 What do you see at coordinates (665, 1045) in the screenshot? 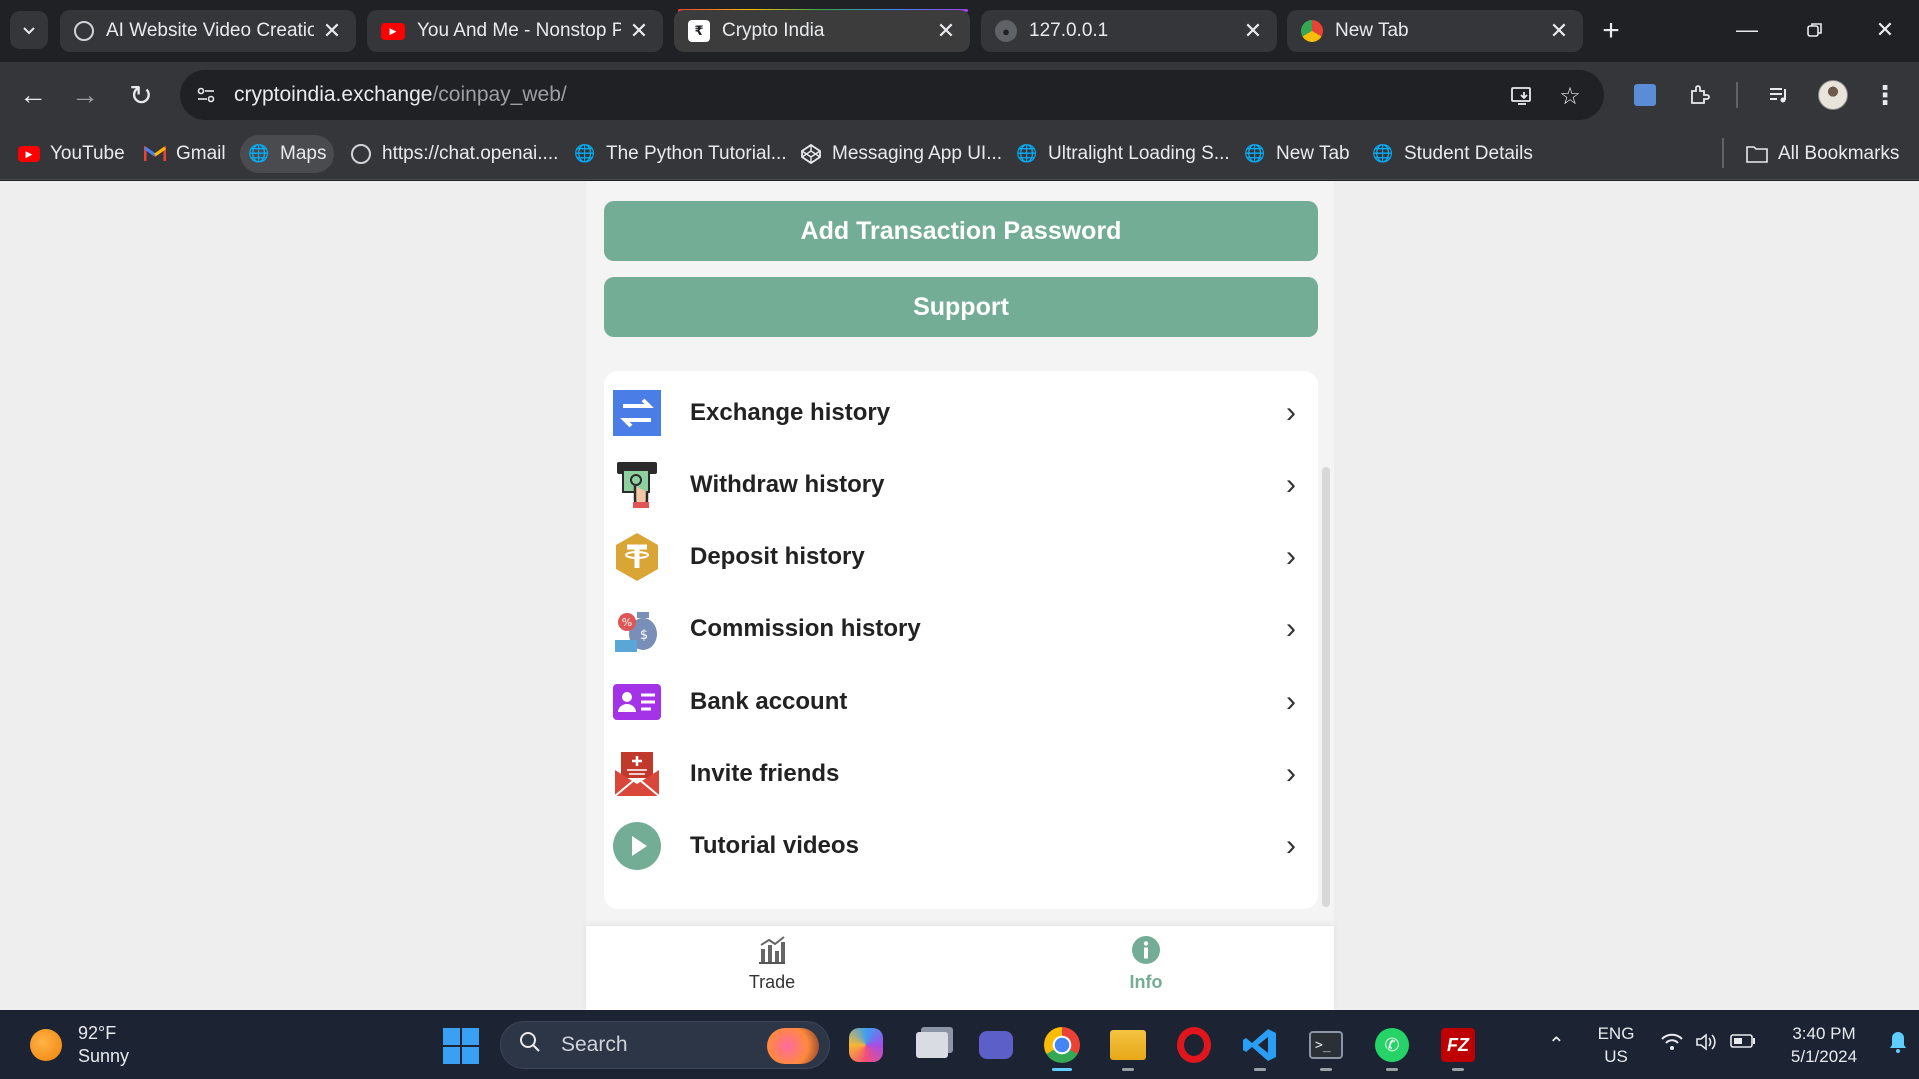
I see `taskbar-search: Search` at bounding box center [665, 1045].